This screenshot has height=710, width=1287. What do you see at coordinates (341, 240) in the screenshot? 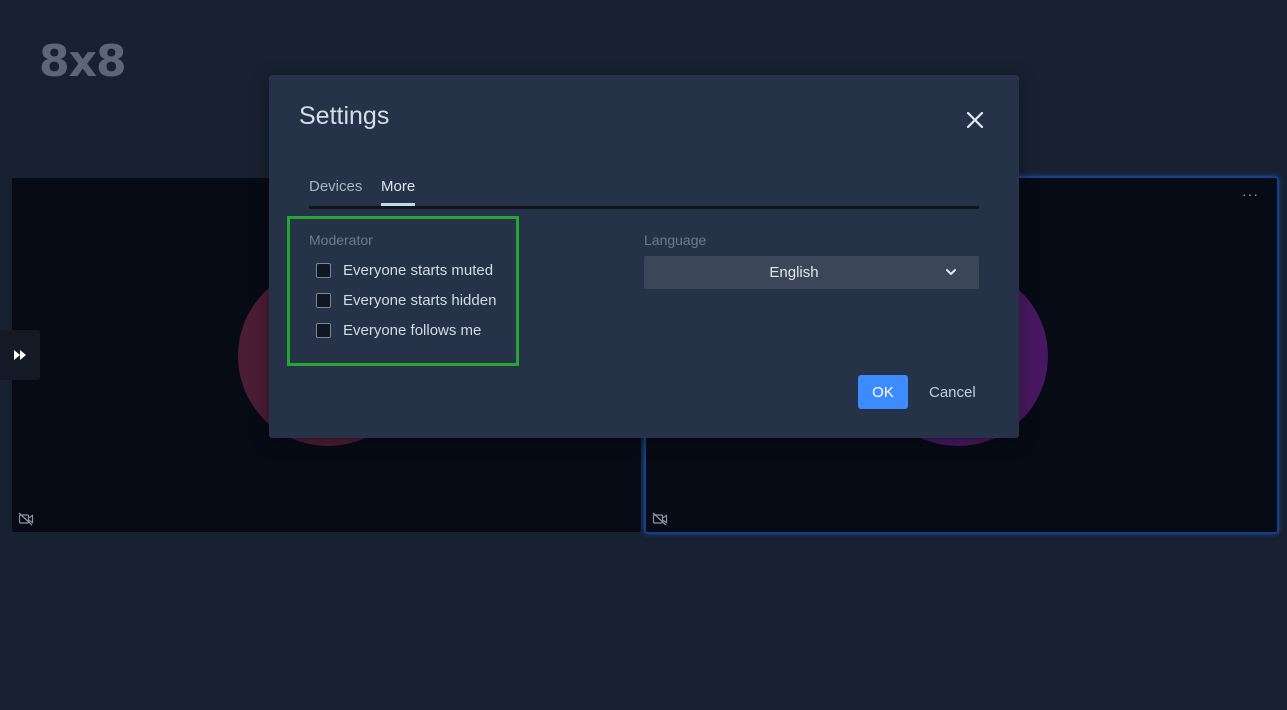
I see `moderator-label: Moderator` at bounding box center [341, 240].